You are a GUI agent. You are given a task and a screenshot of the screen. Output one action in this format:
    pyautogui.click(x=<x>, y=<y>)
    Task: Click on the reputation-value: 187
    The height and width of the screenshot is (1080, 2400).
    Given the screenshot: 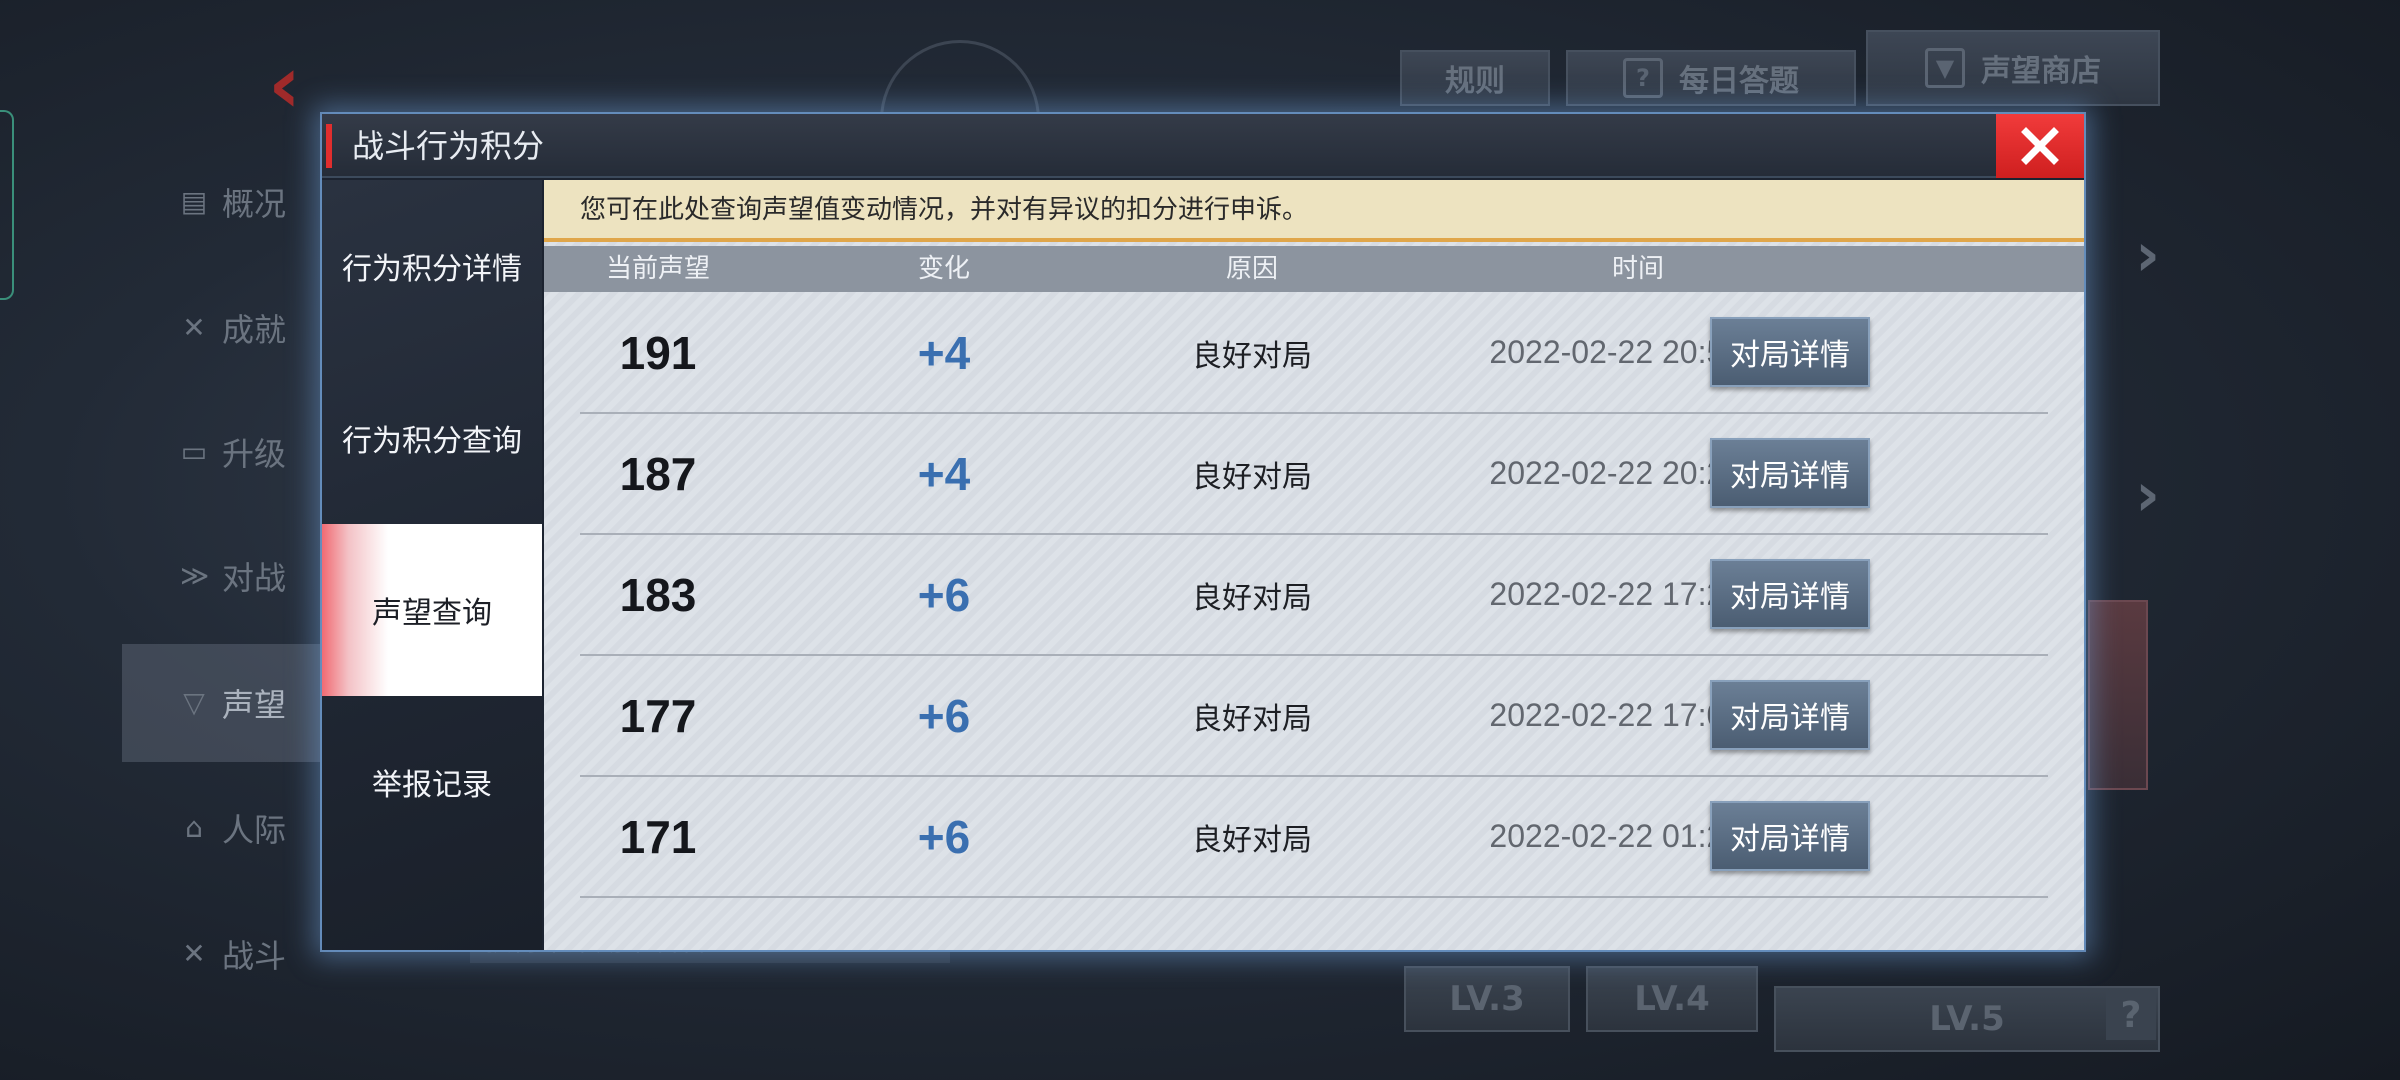 What is the action you would take?
    pyautogui.click(x=658, y=473)
    